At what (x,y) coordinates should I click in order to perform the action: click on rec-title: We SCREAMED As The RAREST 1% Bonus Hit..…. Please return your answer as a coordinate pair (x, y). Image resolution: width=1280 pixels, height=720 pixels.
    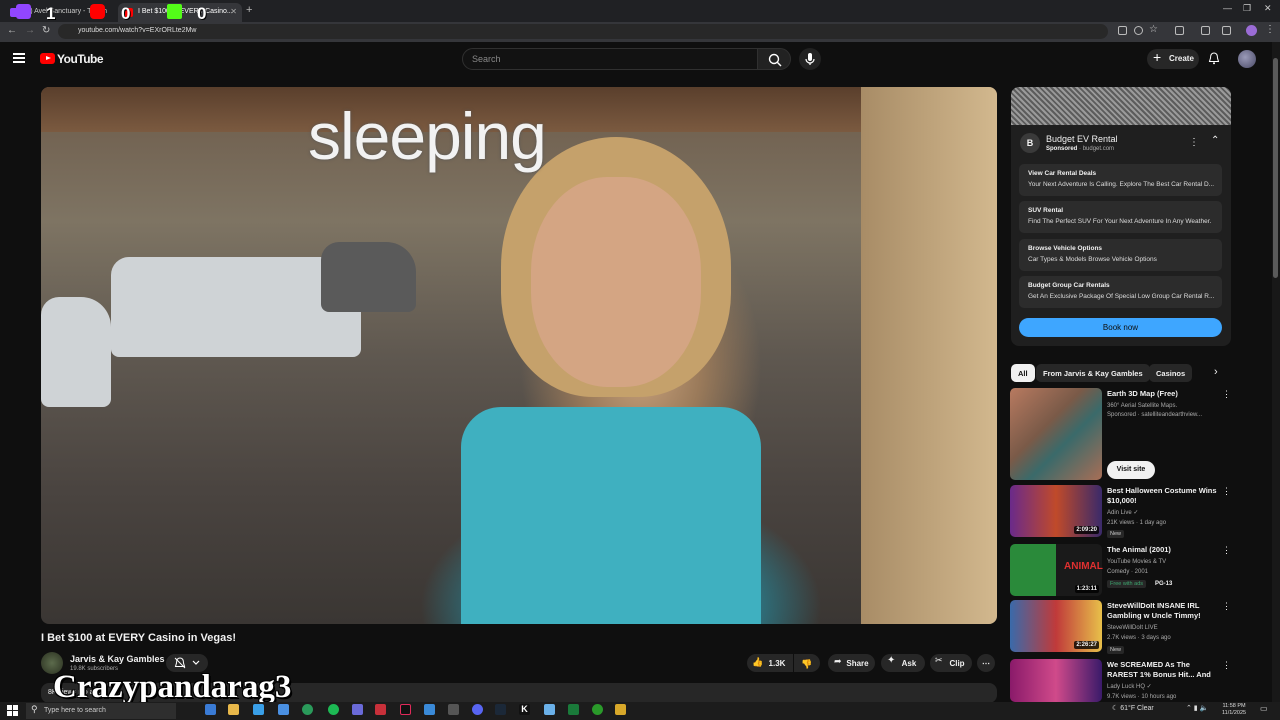
    Looking at the image, I should click on (1163, 670).